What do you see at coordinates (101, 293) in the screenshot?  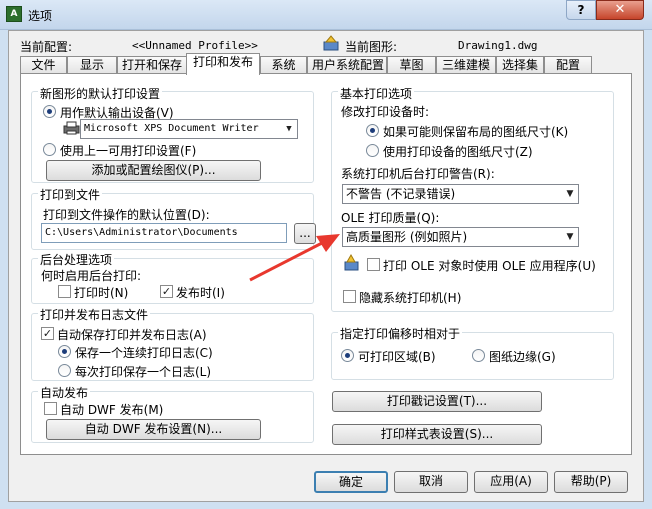 I see `when-plotting-label: 打印时(N)` at bounding box center [101, 293].